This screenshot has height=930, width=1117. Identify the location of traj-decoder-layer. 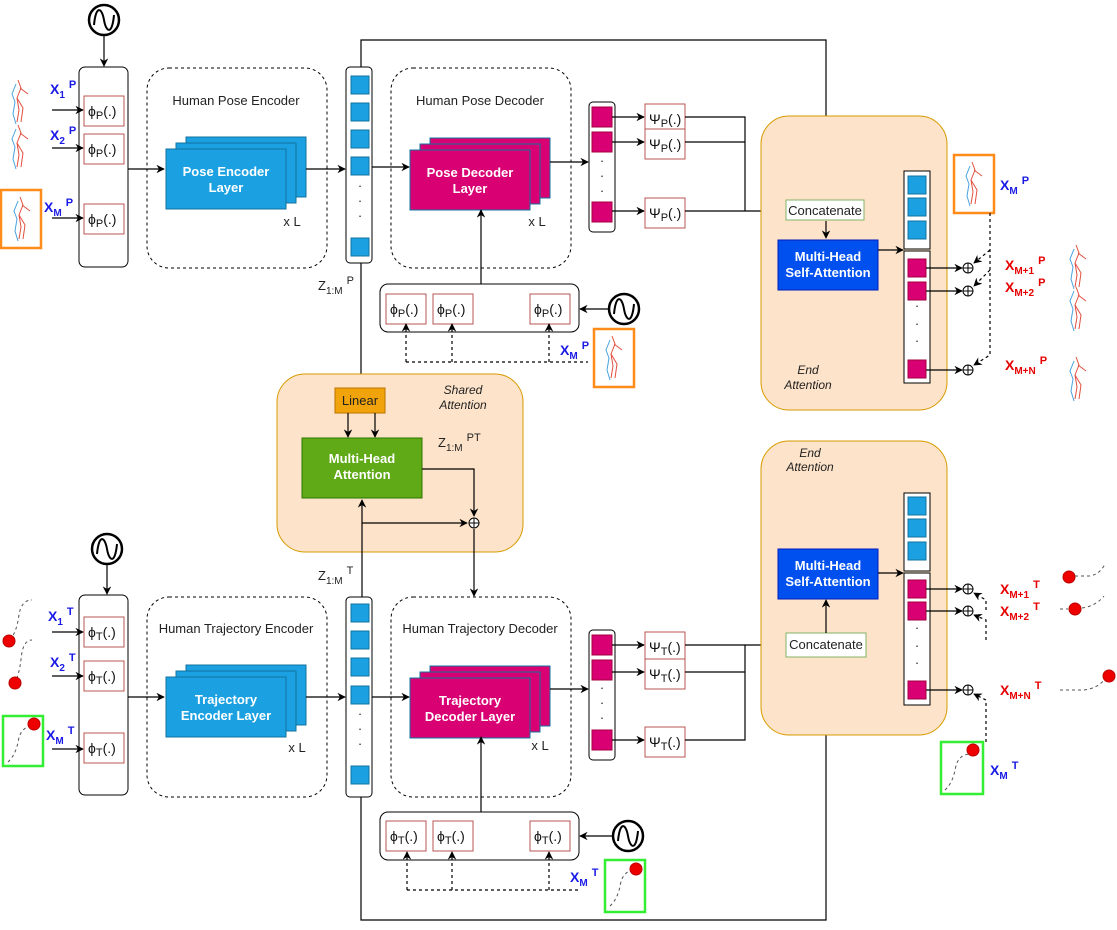
(470, 708).